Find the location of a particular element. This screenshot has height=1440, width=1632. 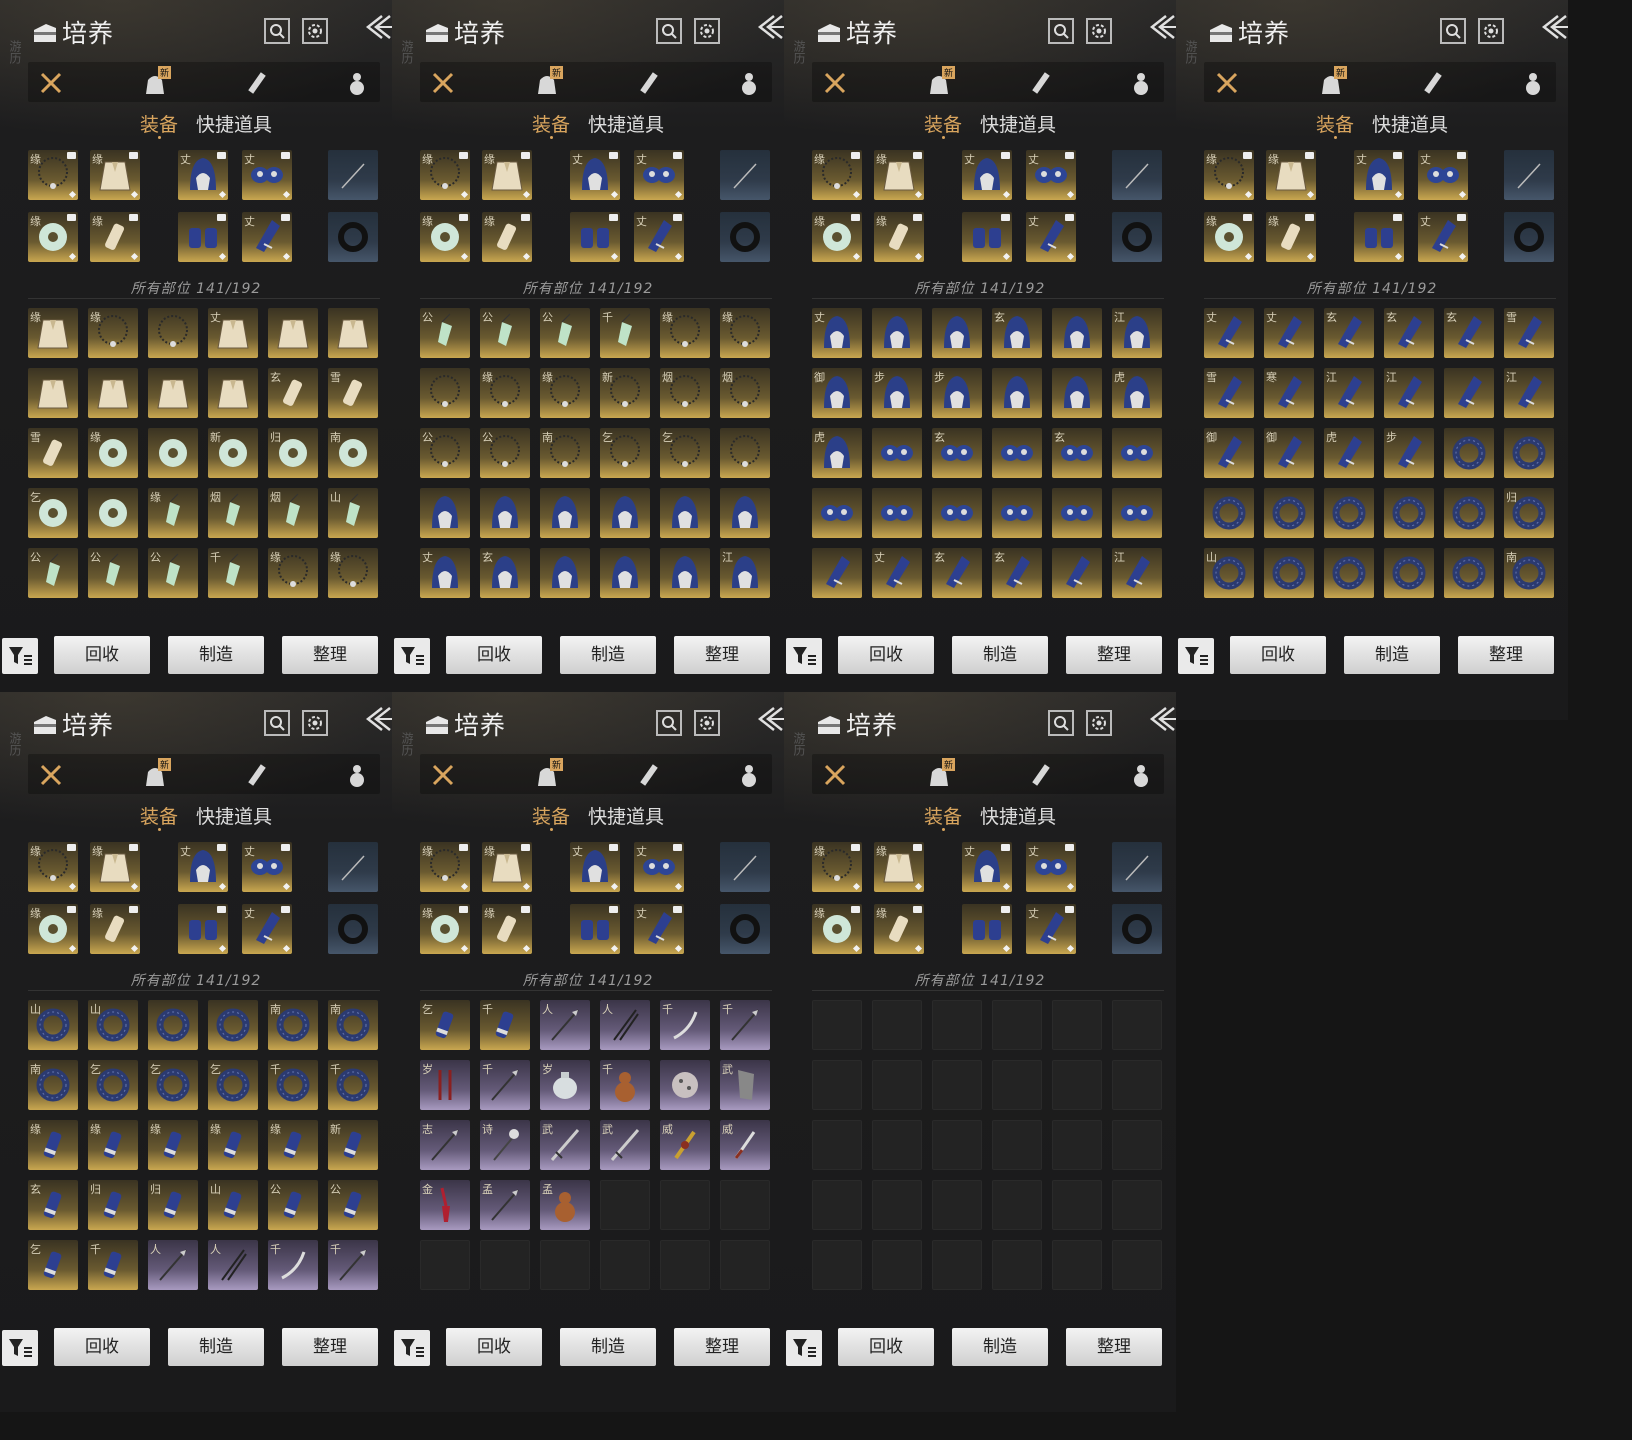

filter-button is located at coordinates (20, 1348).